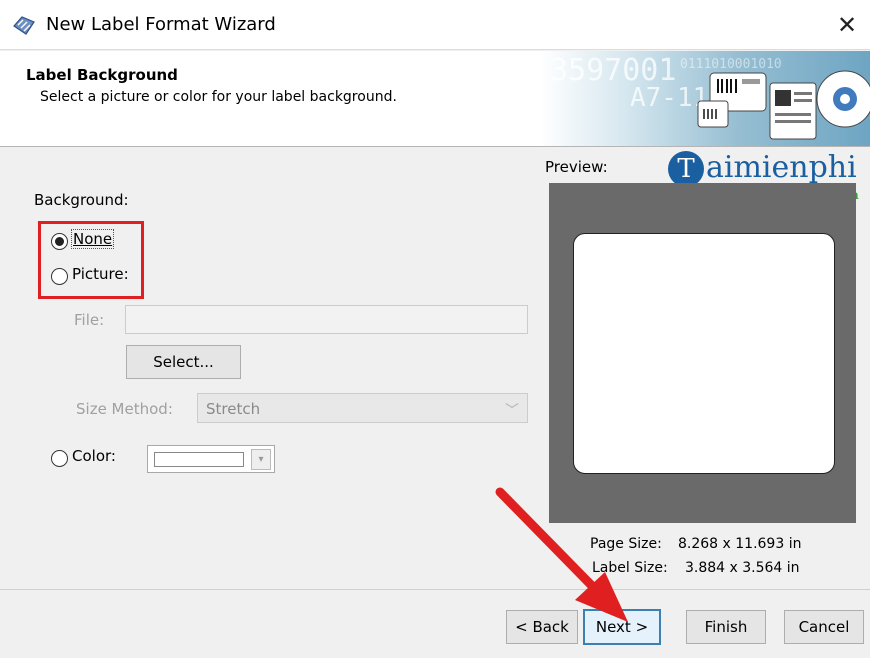 This screenshot has height=658, width=870. I want to click on size-method-label: Size Method:, so click(124, 409).